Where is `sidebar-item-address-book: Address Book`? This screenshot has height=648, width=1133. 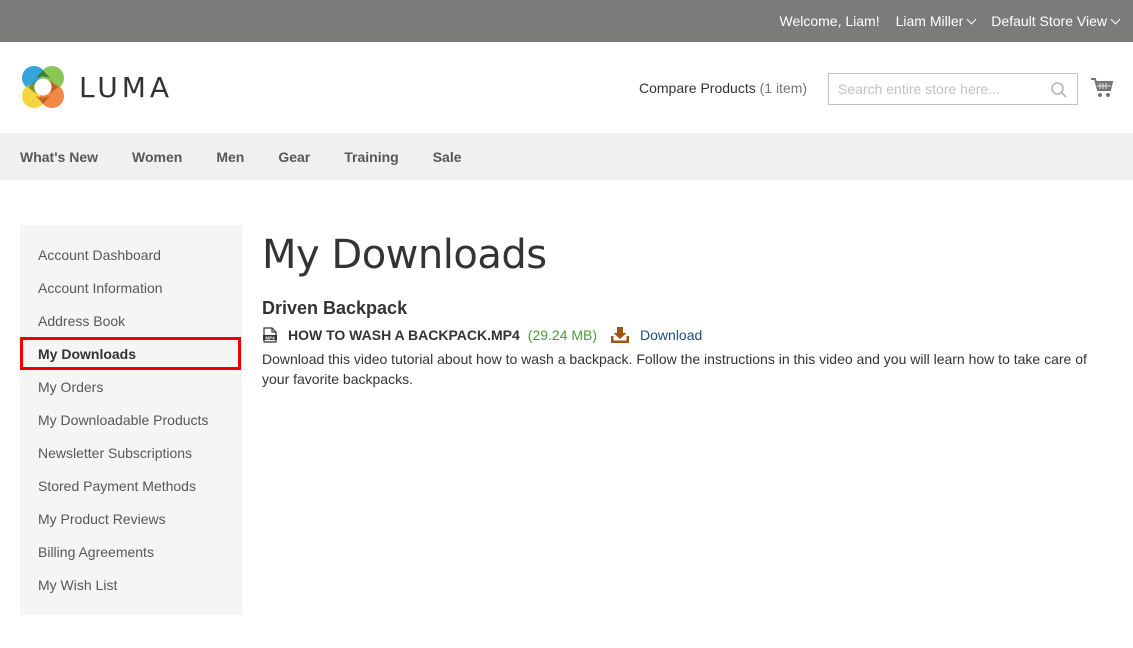 sidebar-item-address-book: Address Book is located at coordinates (131, 320).